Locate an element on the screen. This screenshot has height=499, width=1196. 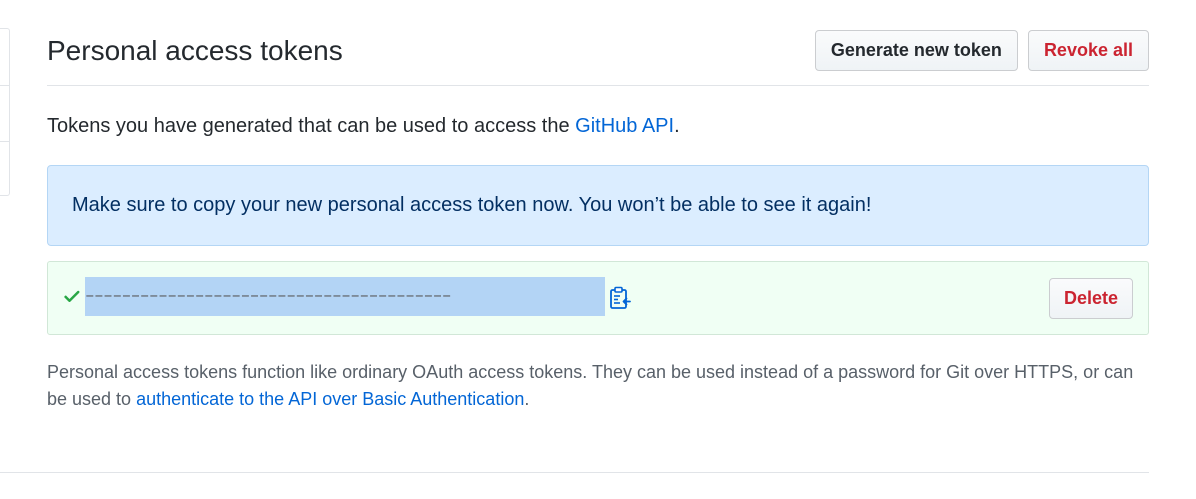
header-actions: Generate new token Revoke all is located at coordinates (981, 50).